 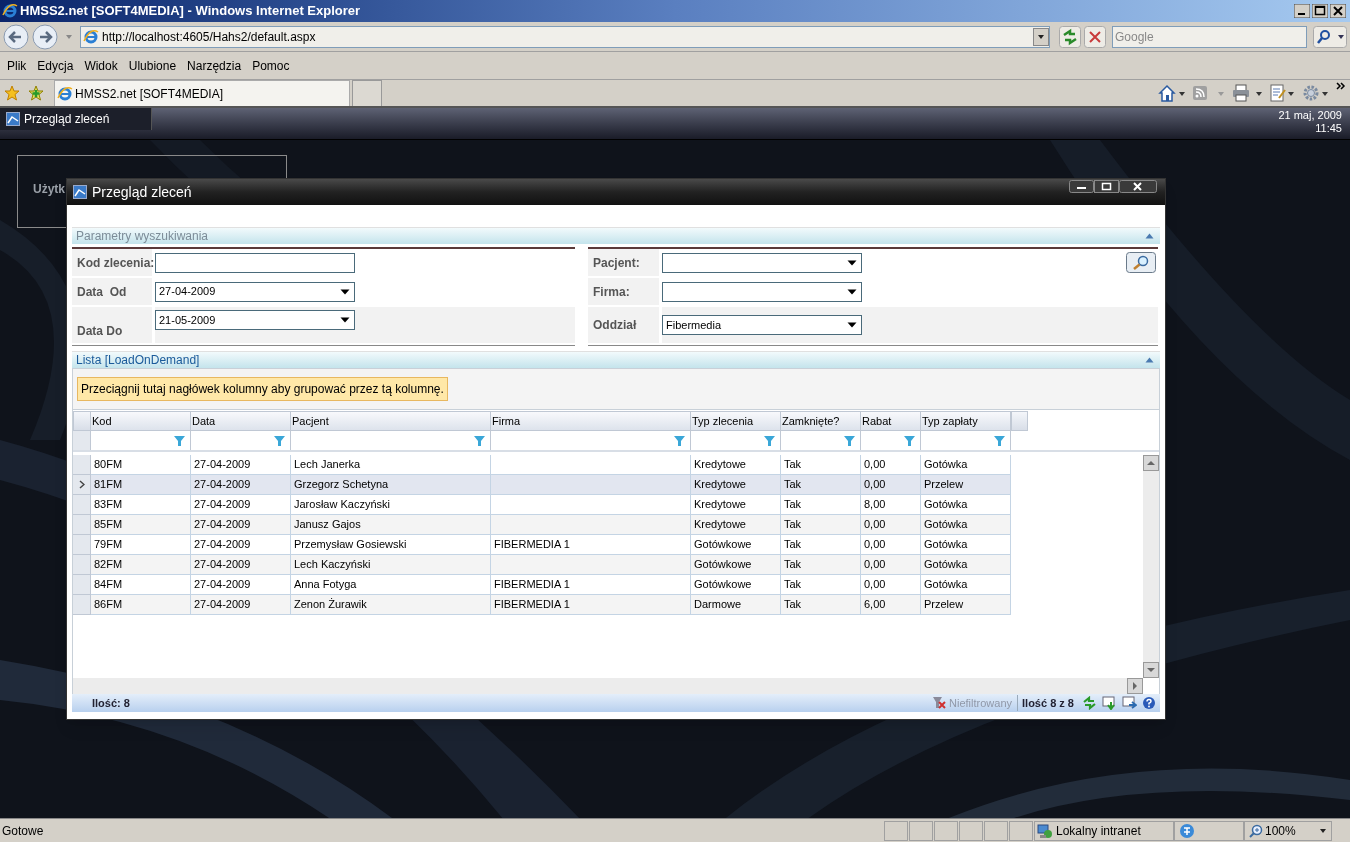 I want to click on clear-filter-icon, so click(x=939, y=703).